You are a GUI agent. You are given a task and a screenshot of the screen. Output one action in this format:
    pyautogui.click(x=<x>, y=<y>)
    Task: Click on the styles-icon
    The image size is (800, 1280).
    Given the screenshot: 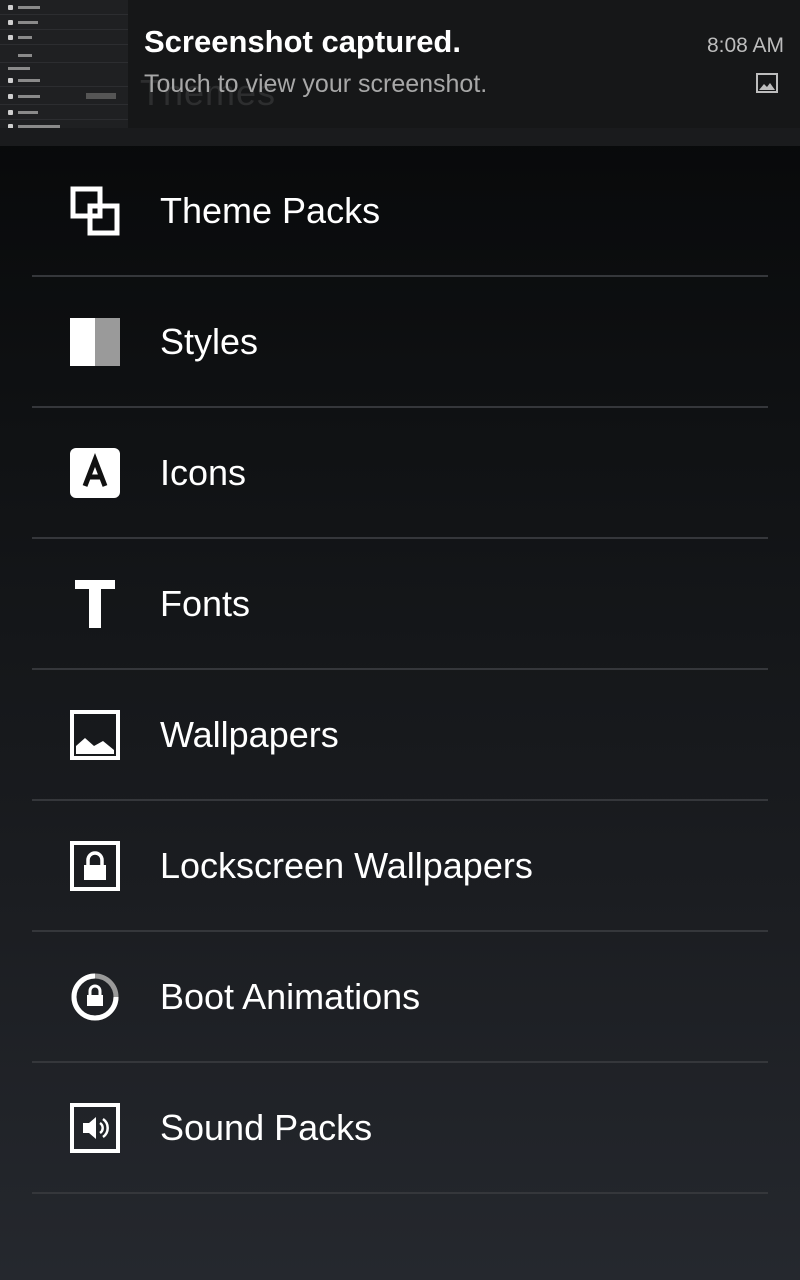 What is the action you would take?
    pyautogui.click(x=95, y=342)
    